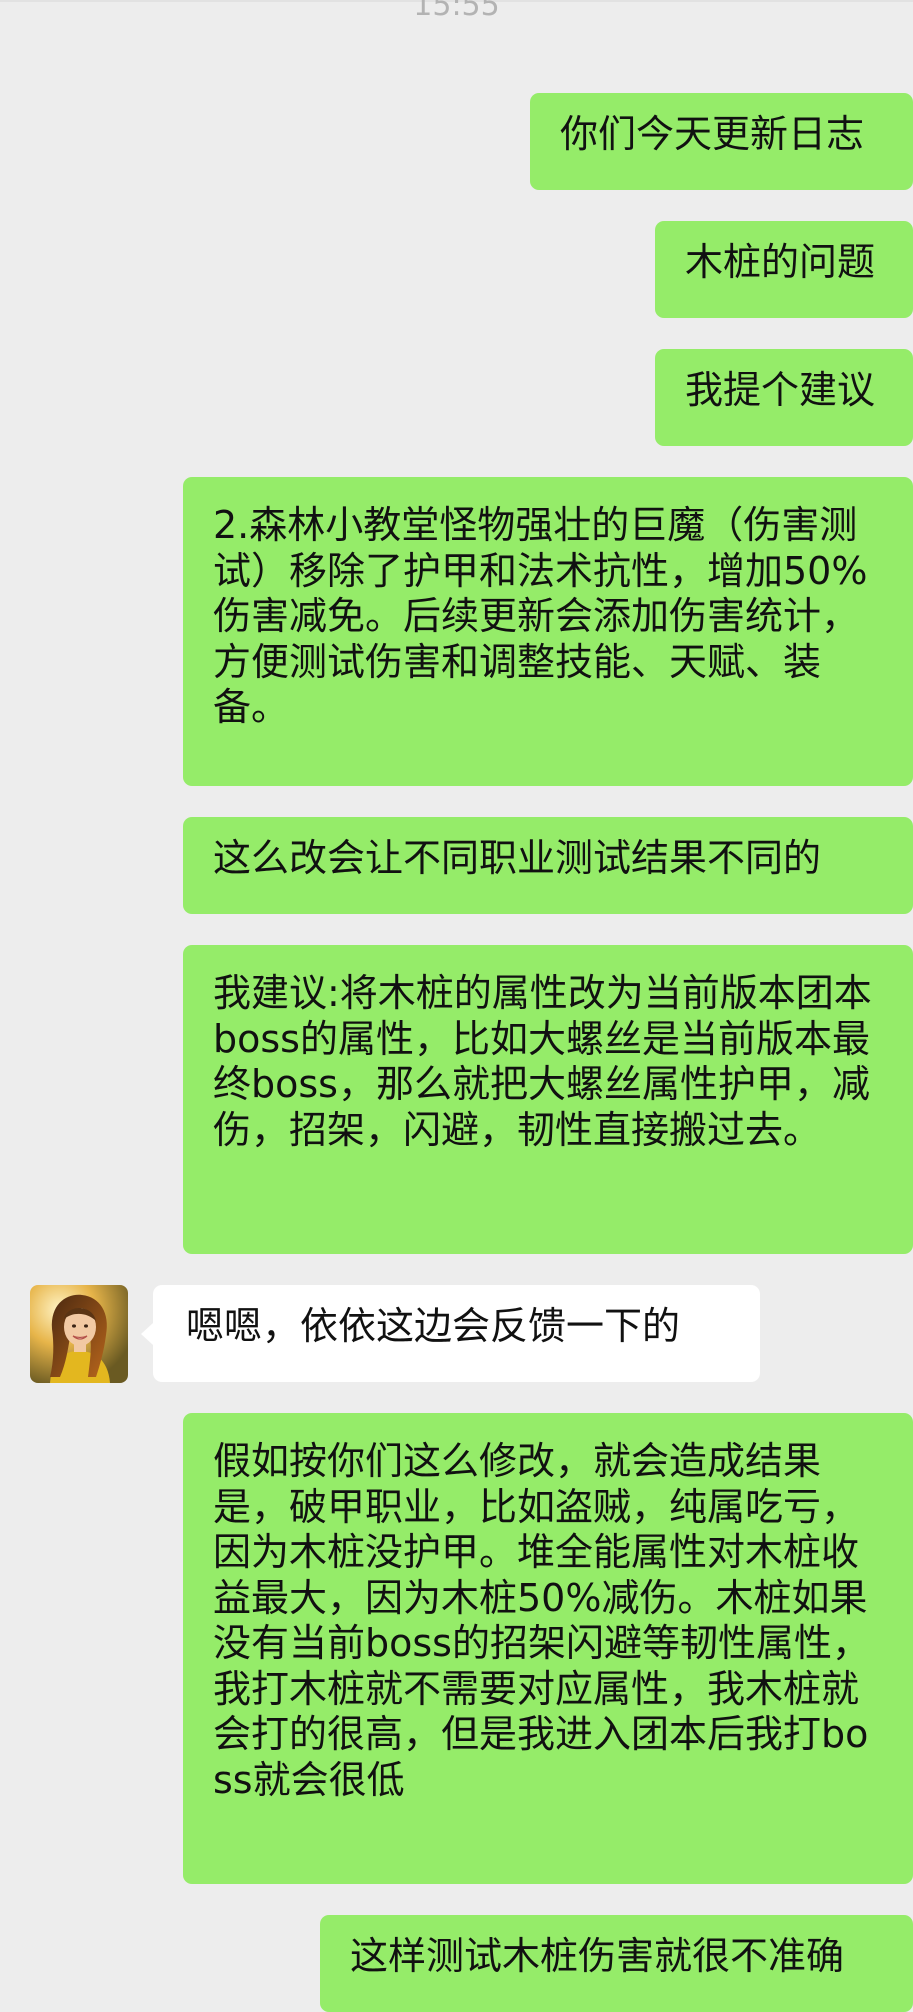  What do you see at coordinates (780, 390) in the screenshot?
I see `message-text: 我提个建议` at bounding box center [780, 390].